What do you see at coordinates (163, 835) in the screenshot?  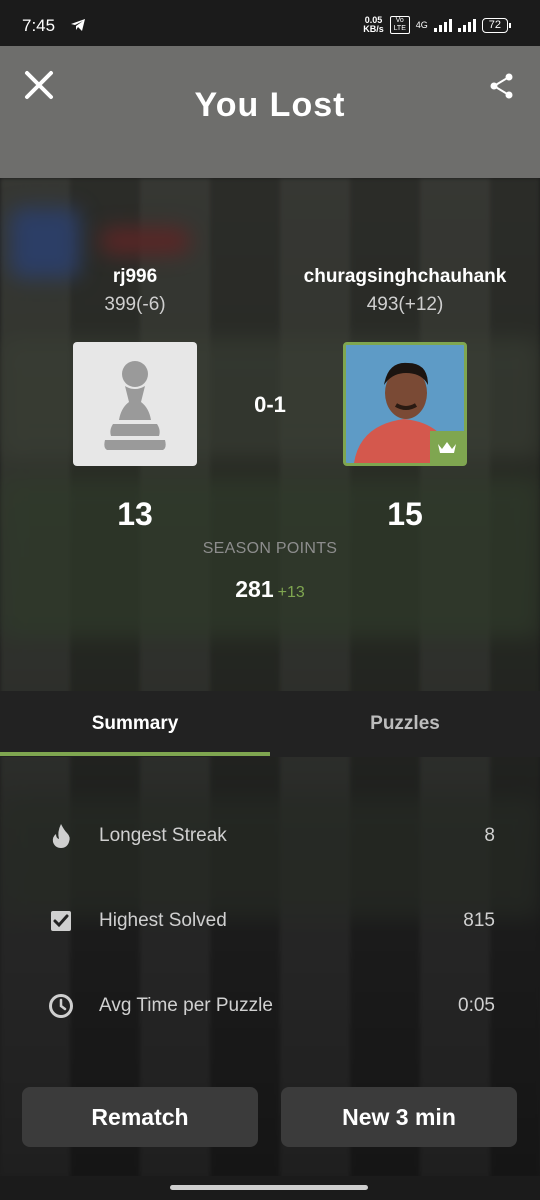 I see `stat-label: Longest Streak` at bounding box center [163, 835].